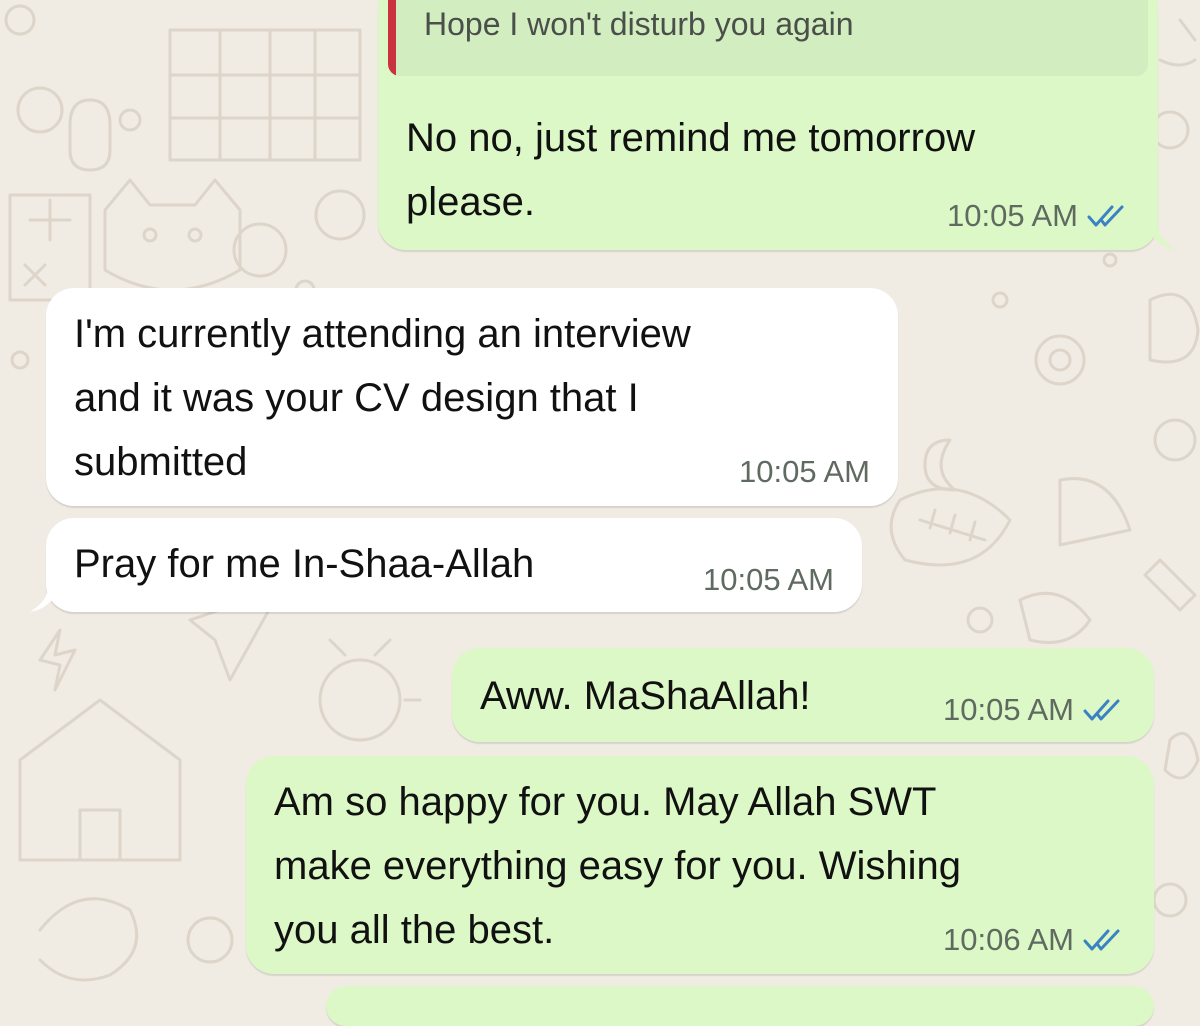 This screenshot has width=1200, height=1026. I want to click on quote-accent-bar, so click(392, 38).